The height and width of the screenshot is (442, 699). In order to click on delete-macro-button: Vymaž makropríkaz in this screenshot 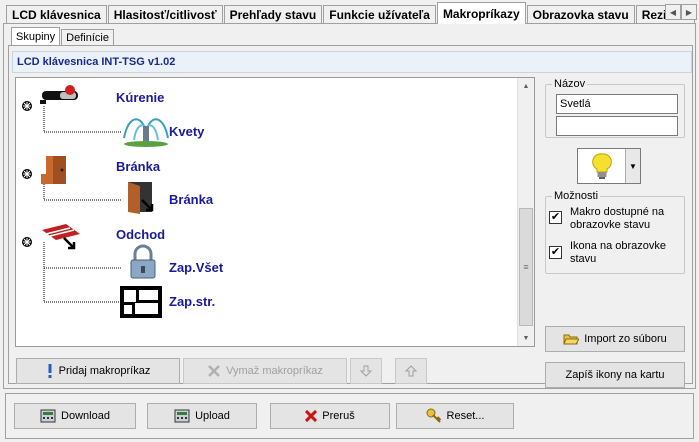, I will do `click(265, 371)`.